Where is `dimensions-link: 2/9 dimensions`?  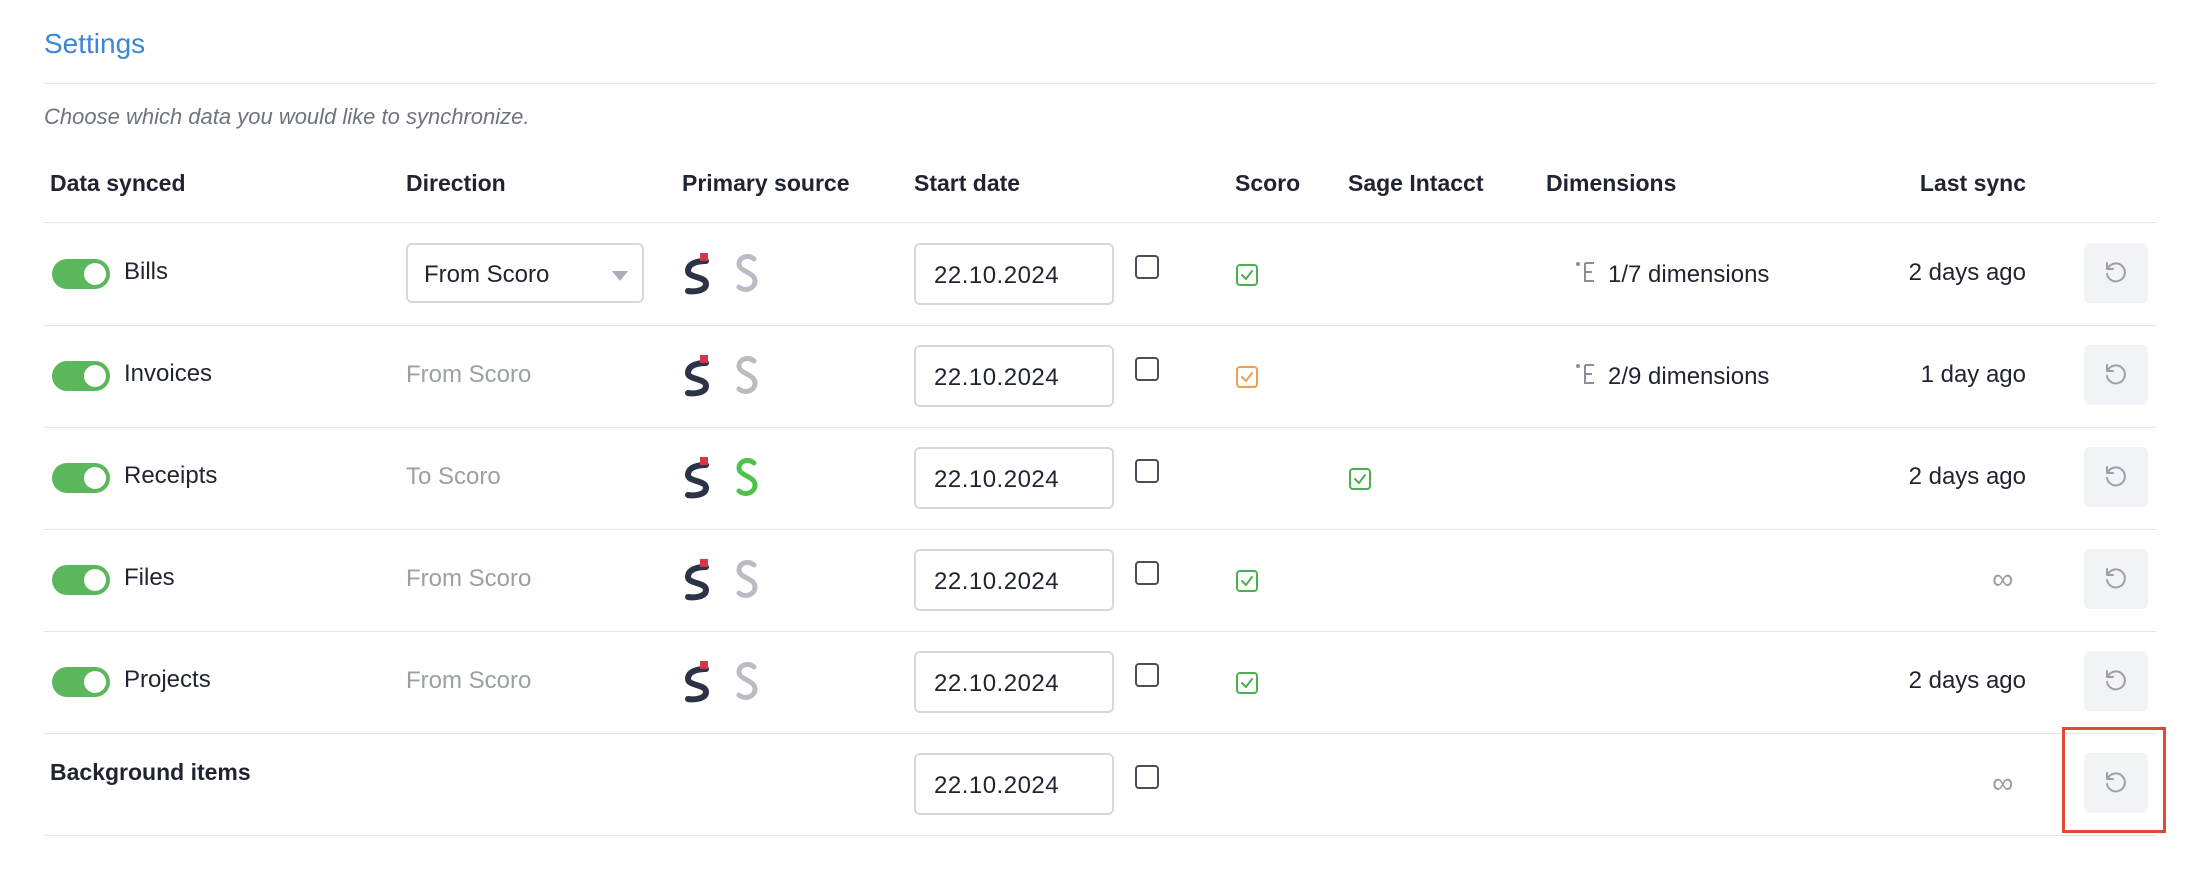
dimensions-link: 2/9 dimensions is located at coordinates (1671, 376).